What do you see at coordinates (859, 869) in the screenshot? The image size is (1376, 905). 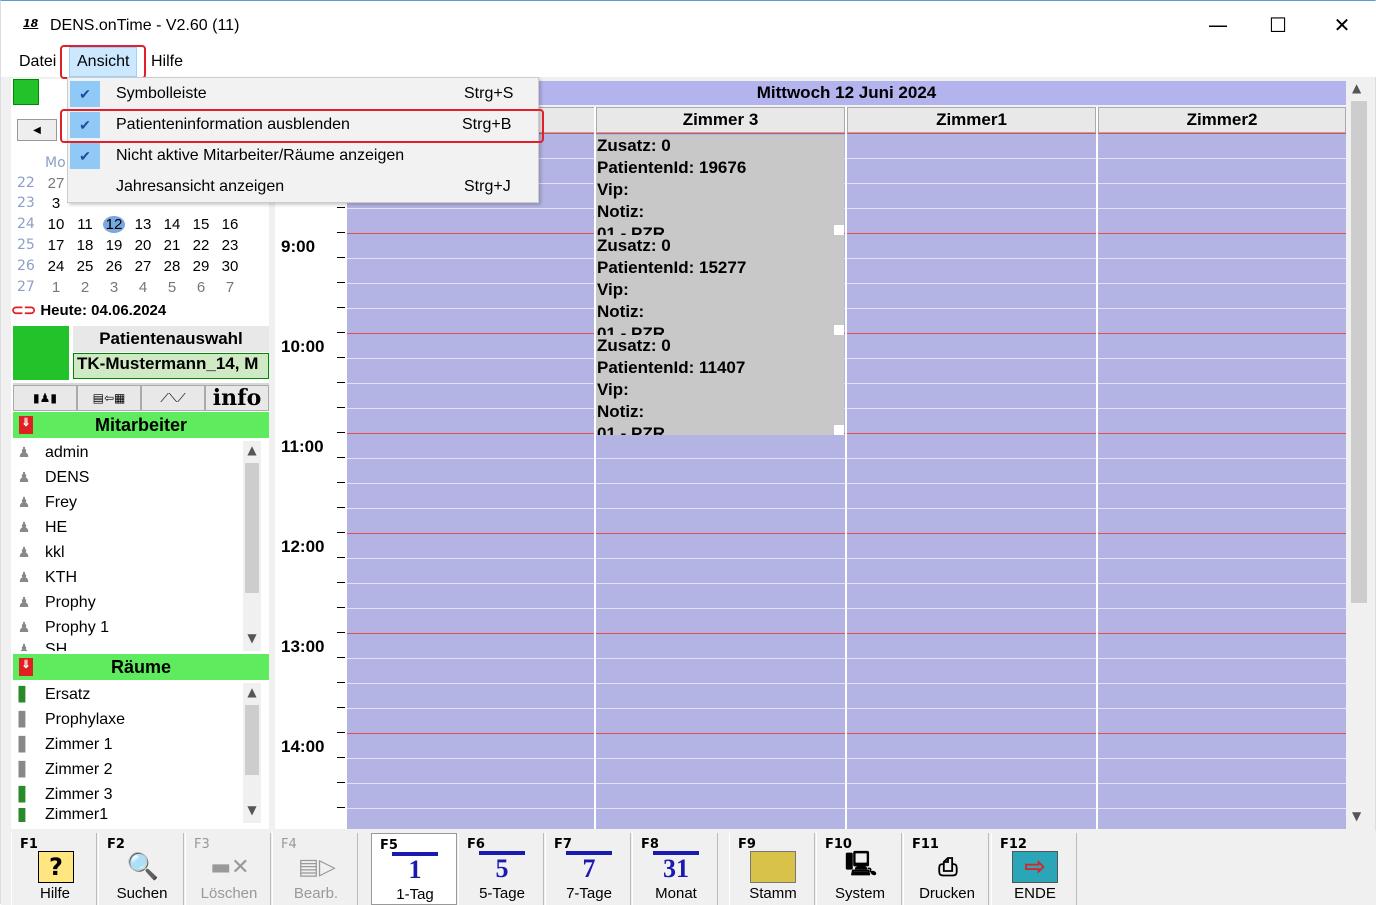 I see `f10-system-button: F10 🖳 System` at bounding box center [859, 869].